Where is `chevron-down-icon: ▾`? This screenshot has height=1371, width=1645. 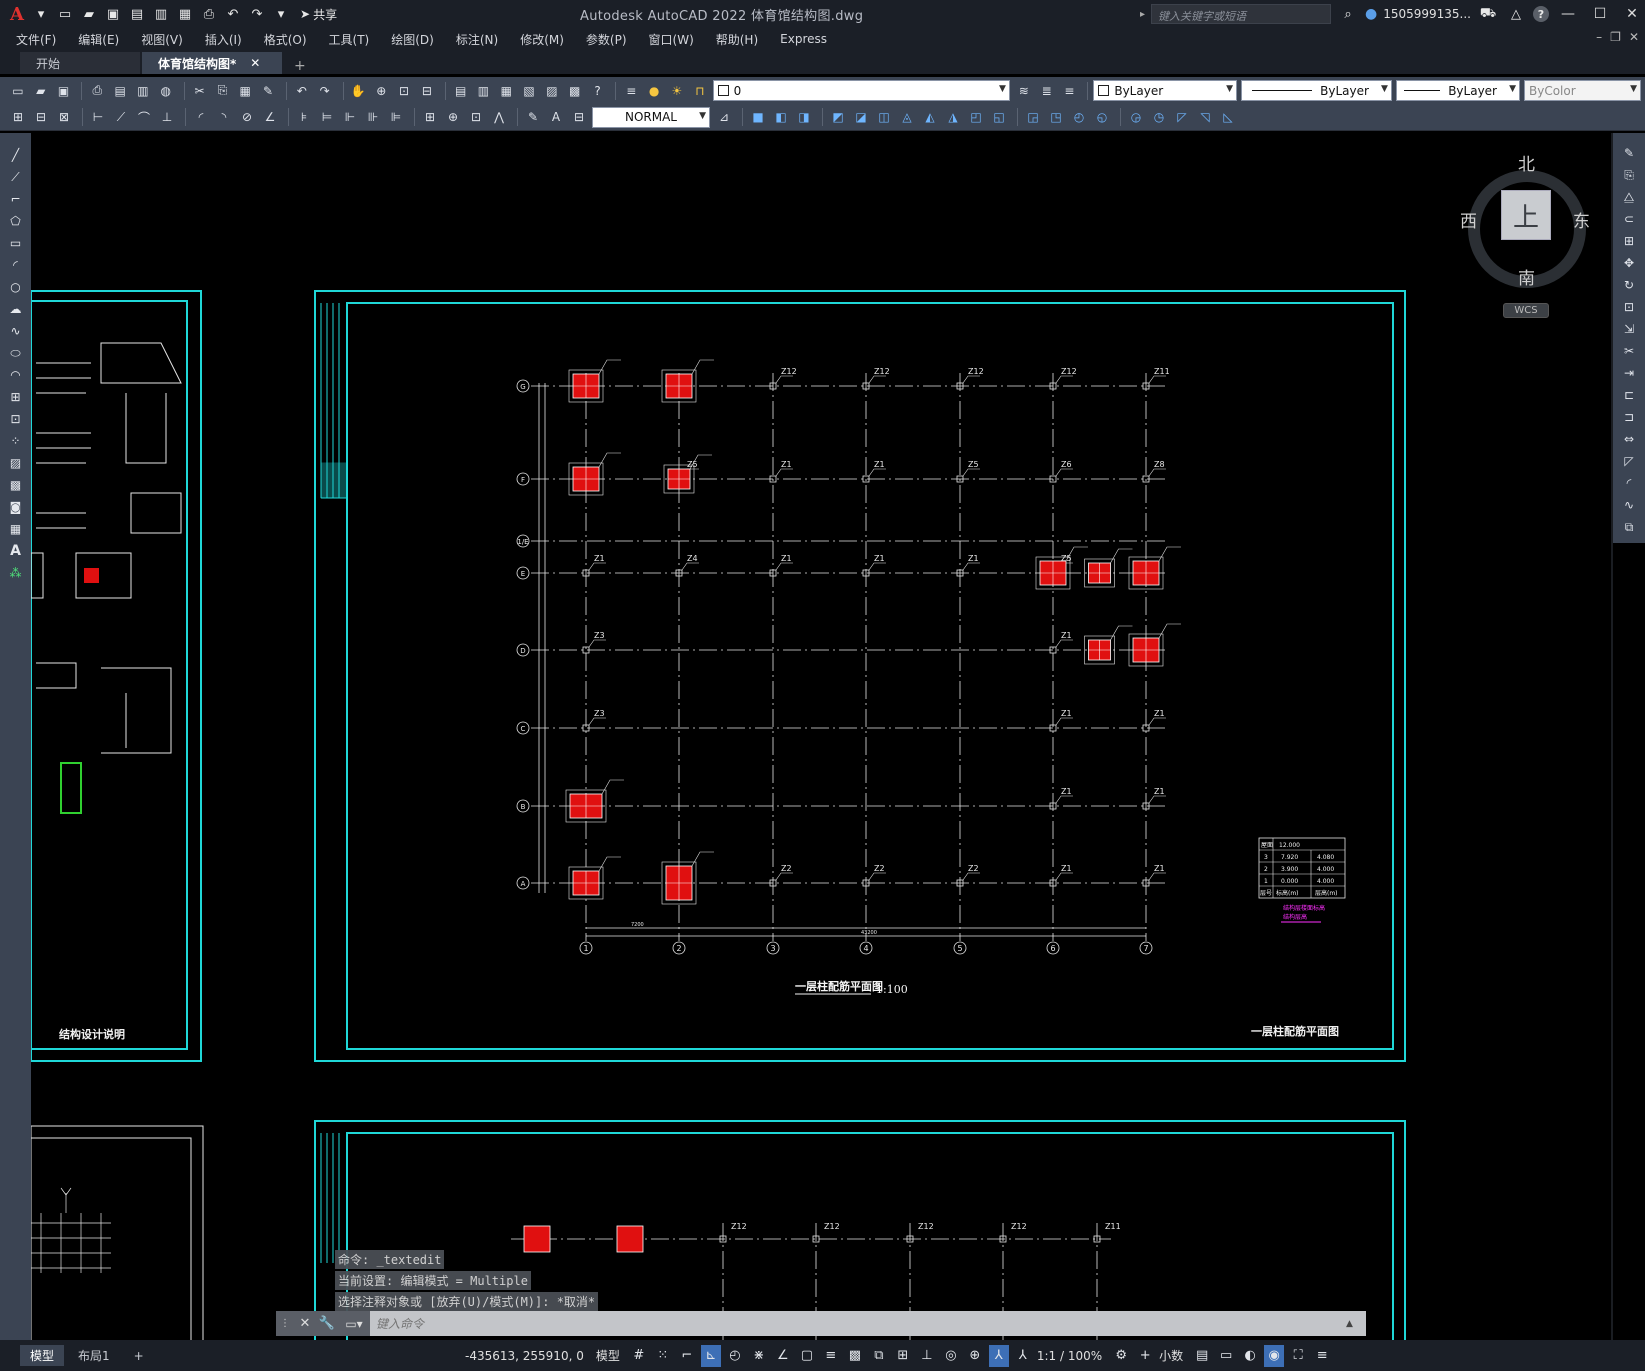 chevron-down-icon: ▾ is located at coordinates (41, 14).